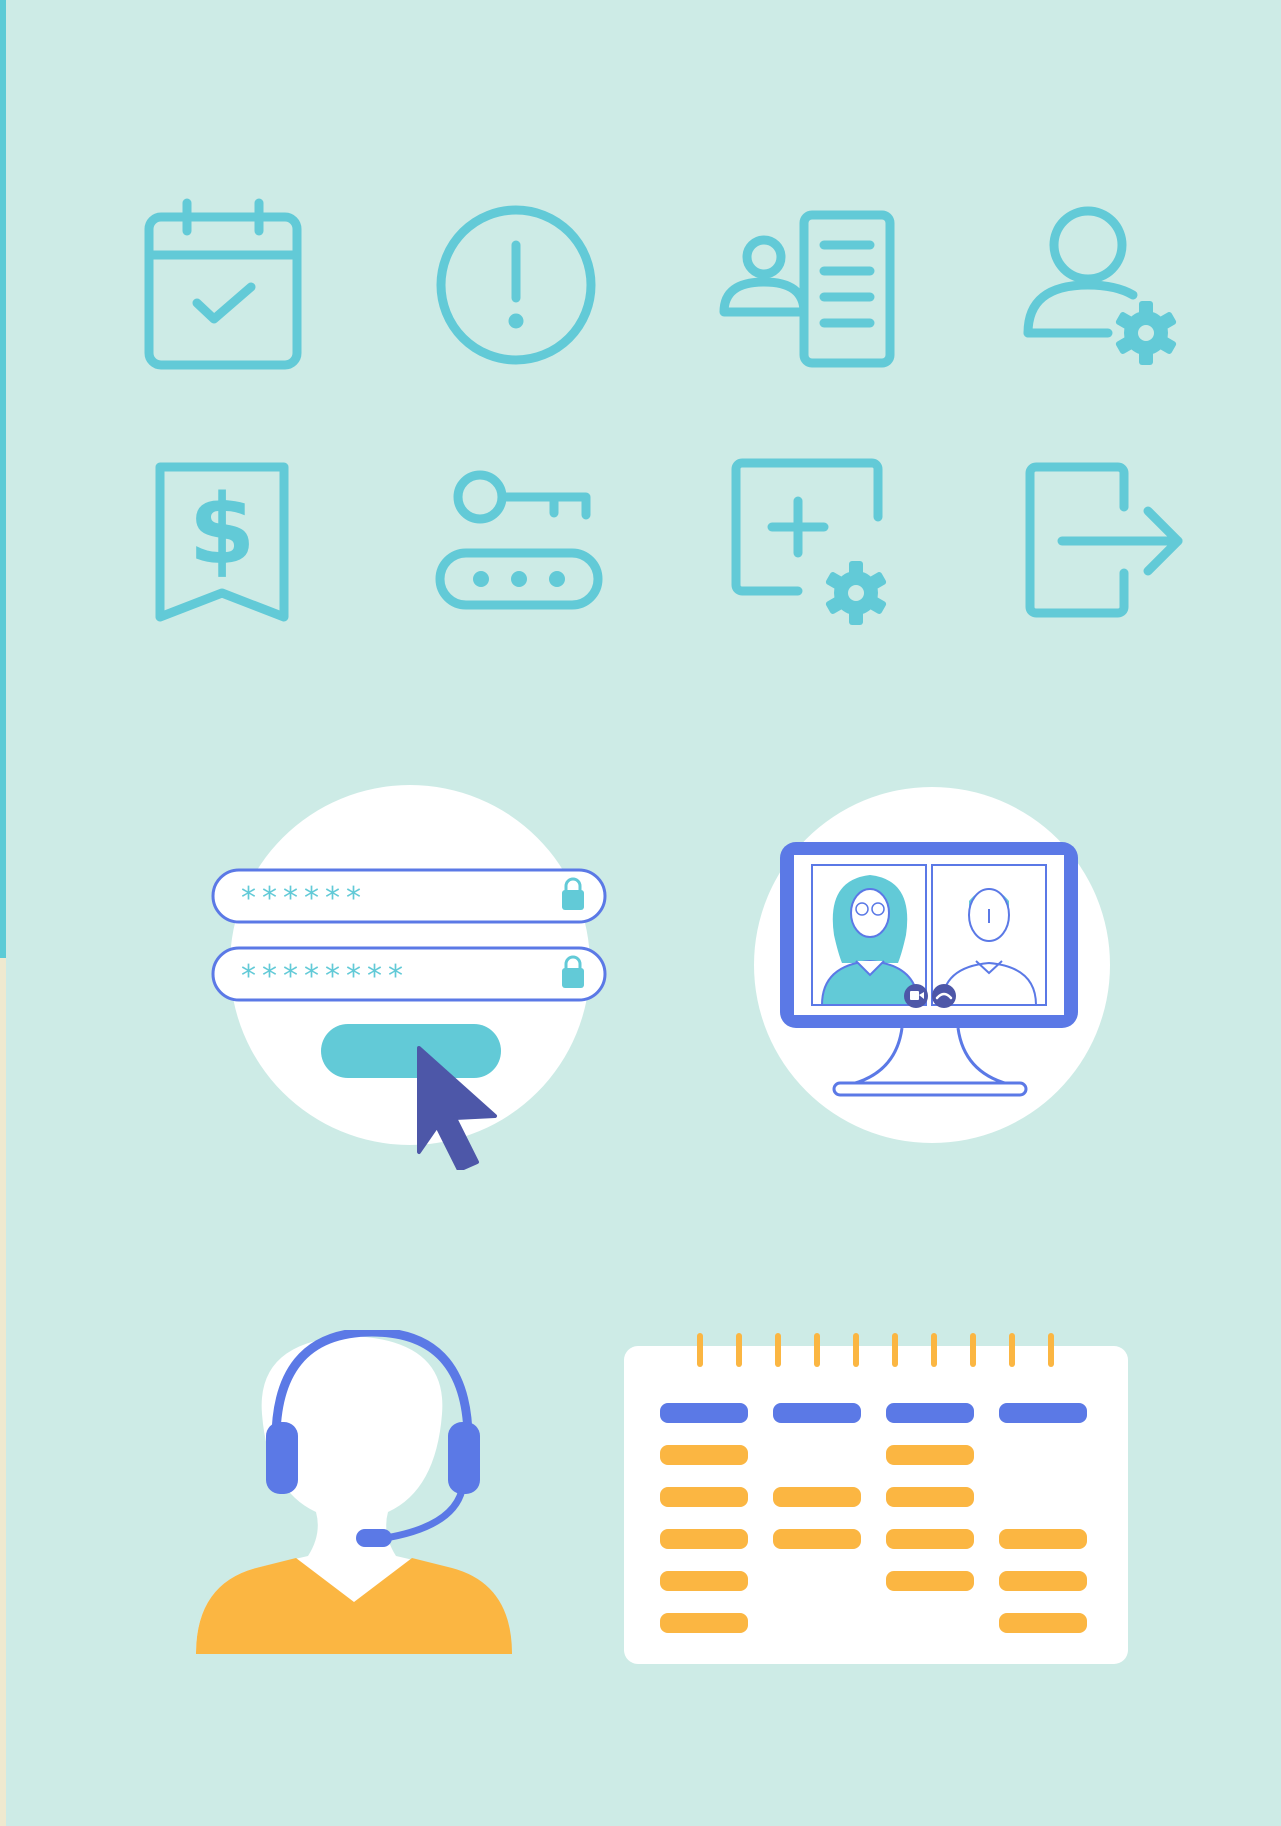 The height and width of the screenshot is (1826, 1281). I want to click on participant-woman, so click(869, 935).